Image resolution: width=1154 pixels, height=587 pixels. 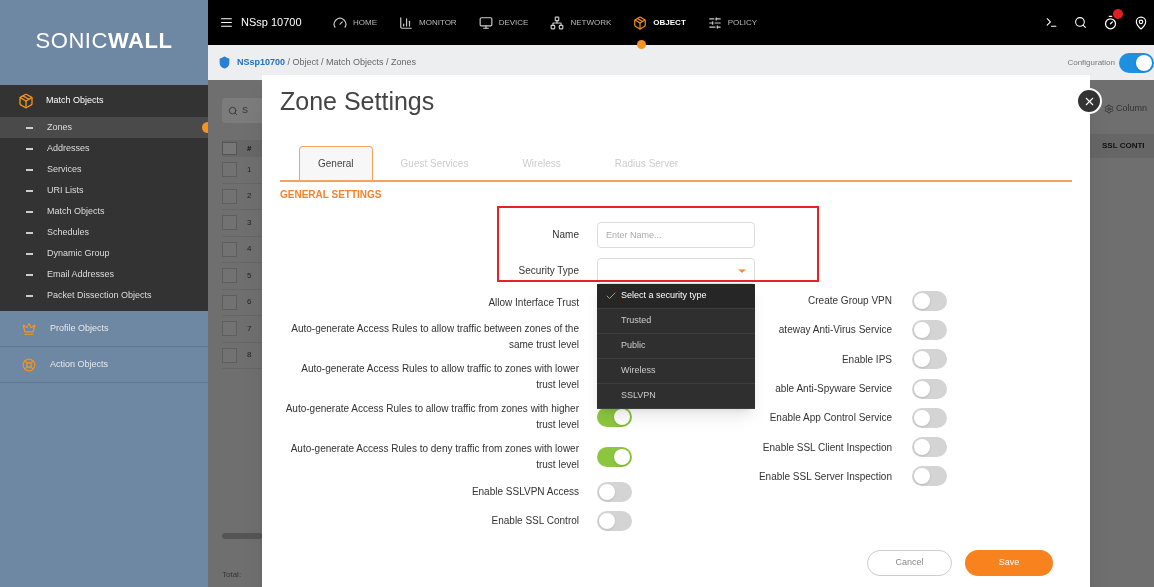 I want to click on crown-icon, so click(x=29, y=328).